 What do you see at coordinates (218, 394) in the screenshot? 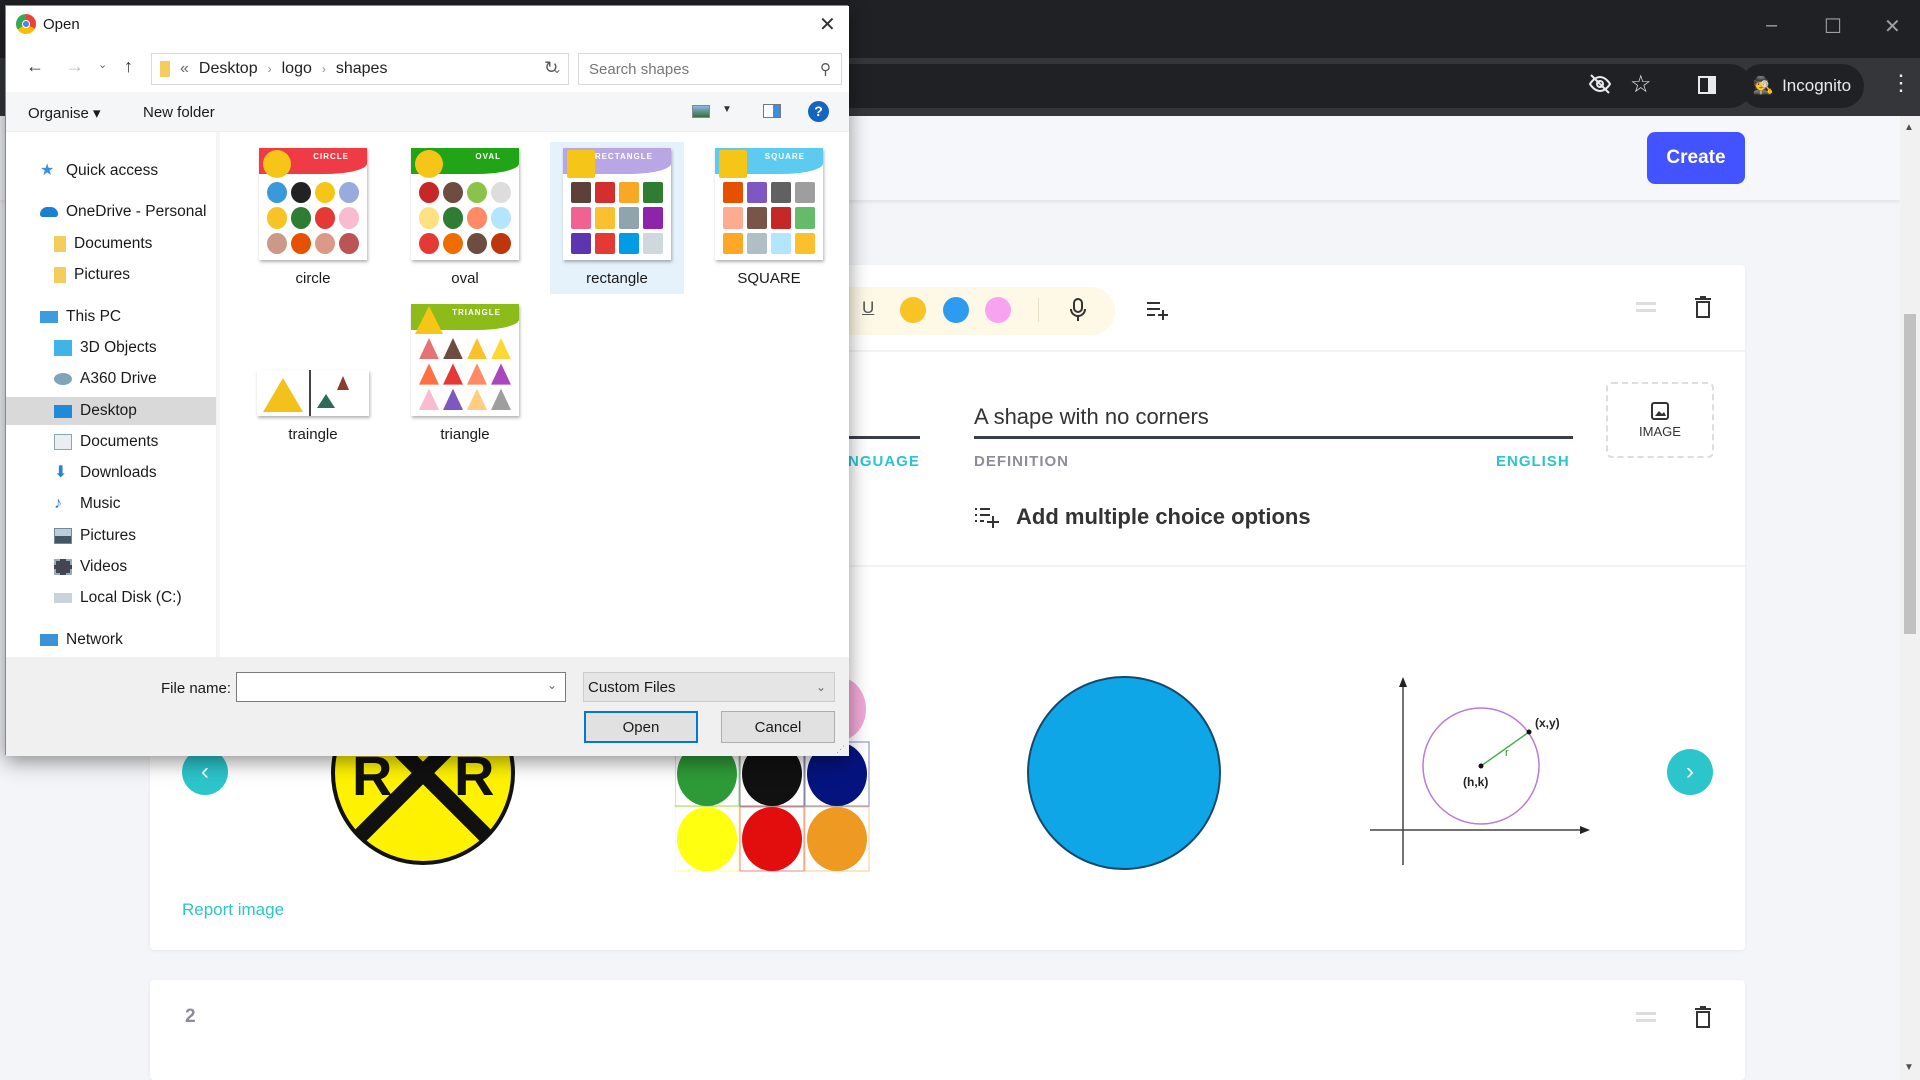
I see `nav-pane-scrollbar` at bounding box center [218, 394].